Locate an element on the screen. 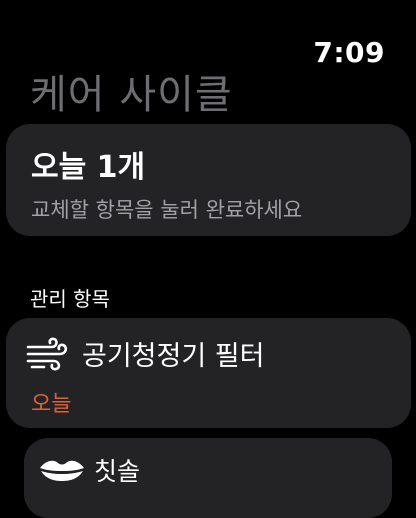 The width and height of the screenshot is (416, 518). status-time: 7:09 is located at coordinates (349, 52).